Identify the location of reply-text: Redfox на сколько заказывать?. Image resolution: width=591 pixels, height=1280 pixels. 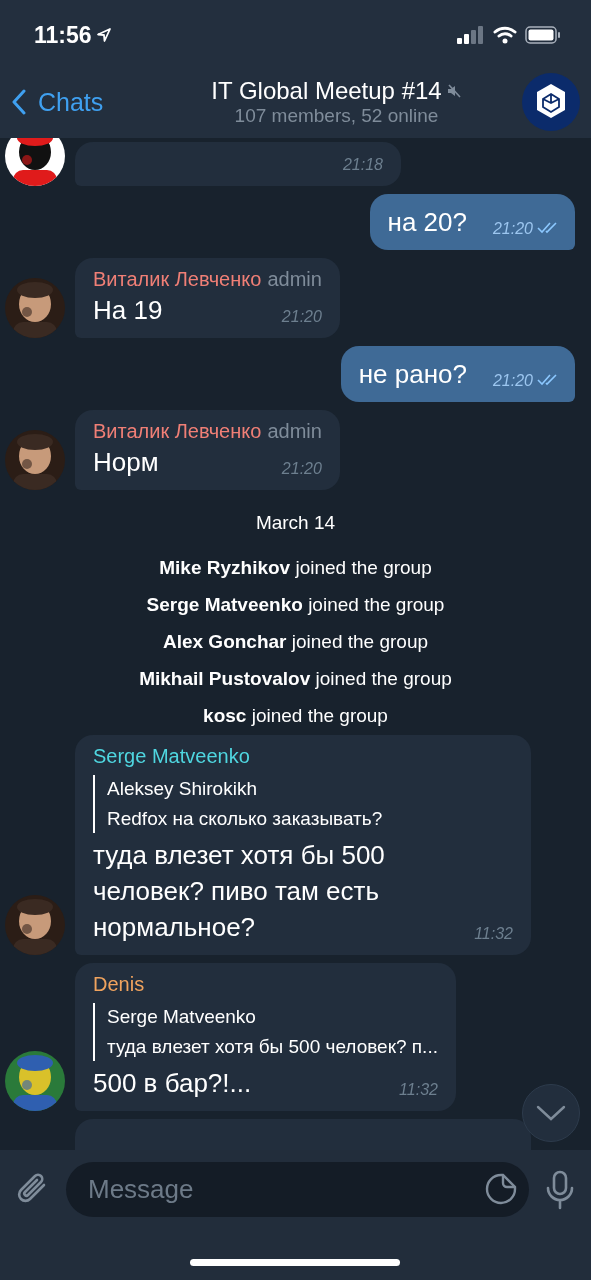
(245, 819).